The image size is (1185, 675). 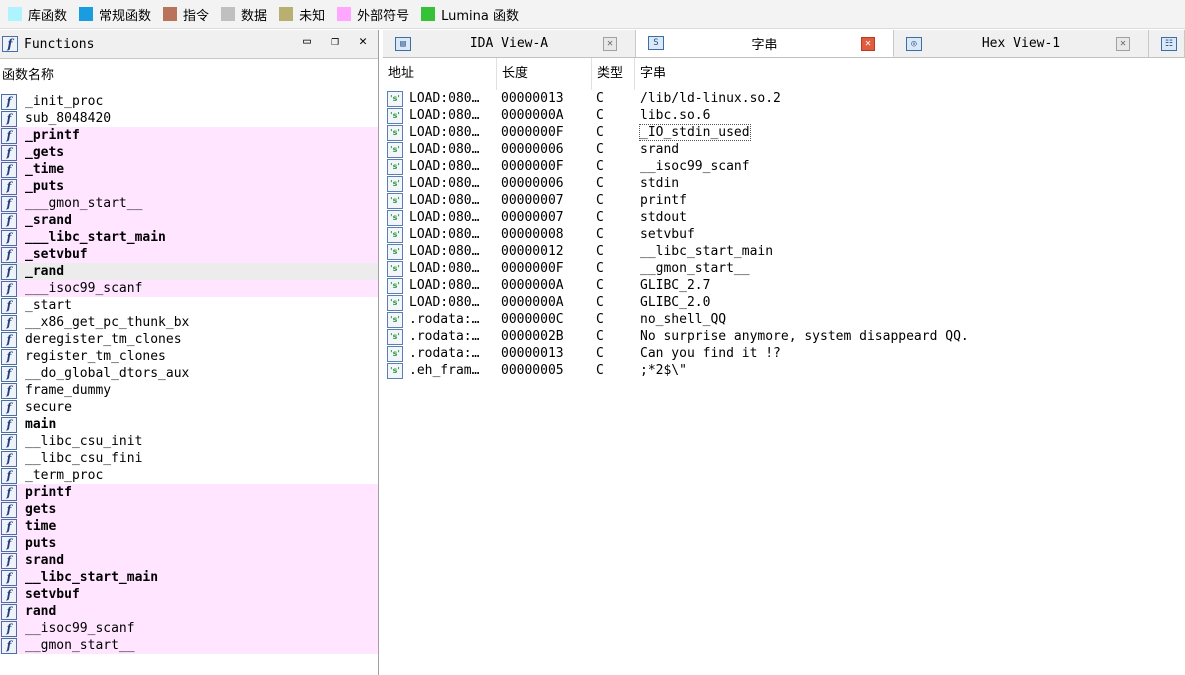 I want to click on function-list-item: f secure, so click(x=189, y=407).